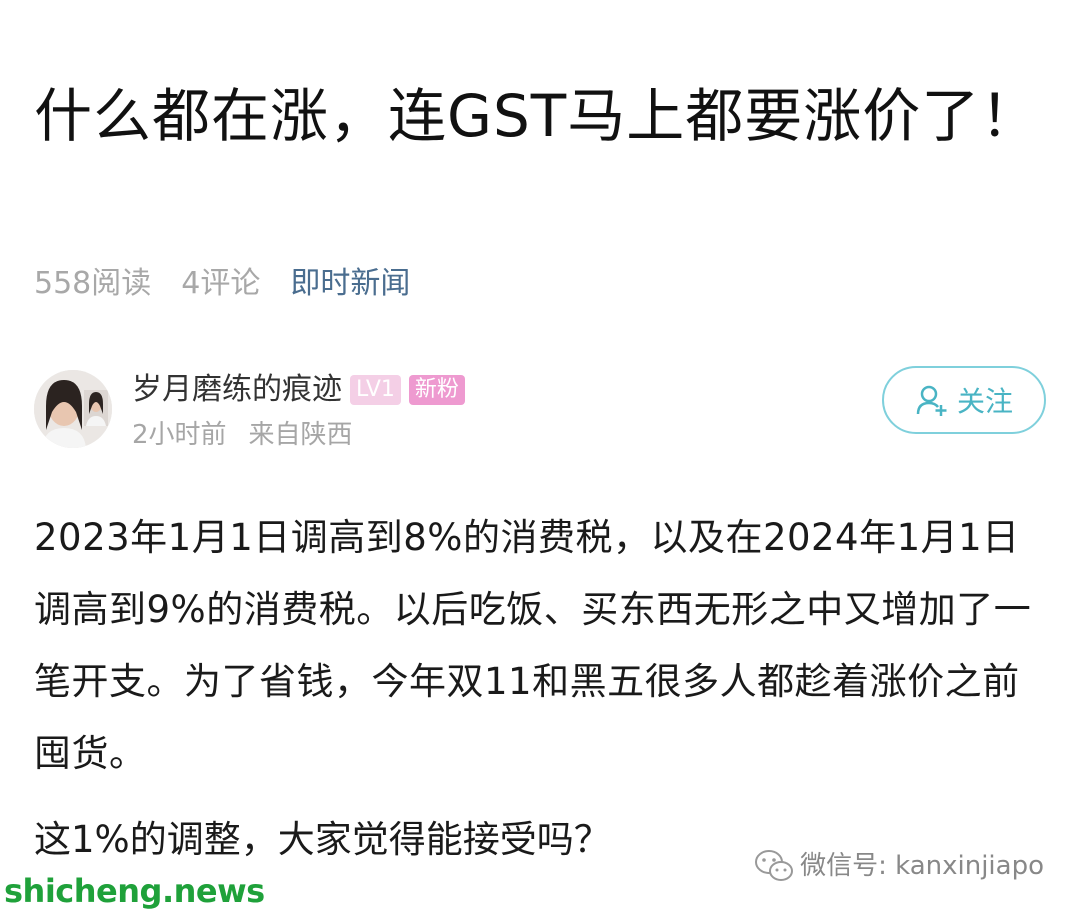 The height and width of the screenshot is (919, 1080). I want to click on wechat-label: 微信号: kanxinjiapo, so click(922, 866).